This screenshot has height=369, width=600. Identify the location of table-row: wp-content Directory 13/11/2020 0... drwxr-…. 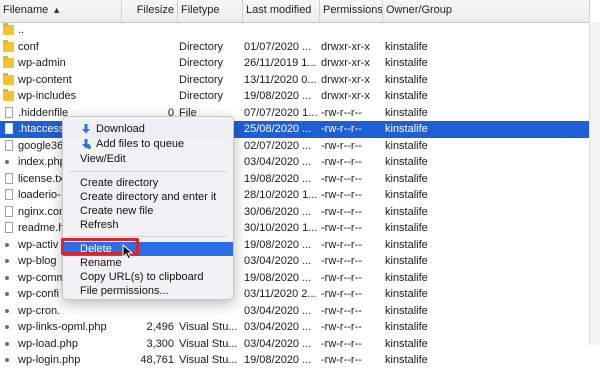
(295, 80).